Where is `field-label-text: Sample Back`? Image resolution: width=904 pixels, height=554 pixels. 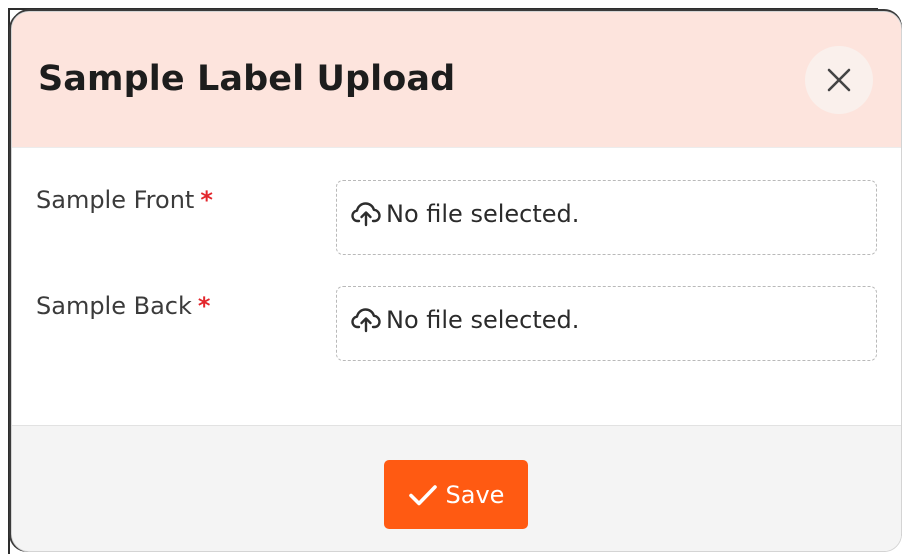 field-label-text: Sample Back is located at coordinates (114, 306).